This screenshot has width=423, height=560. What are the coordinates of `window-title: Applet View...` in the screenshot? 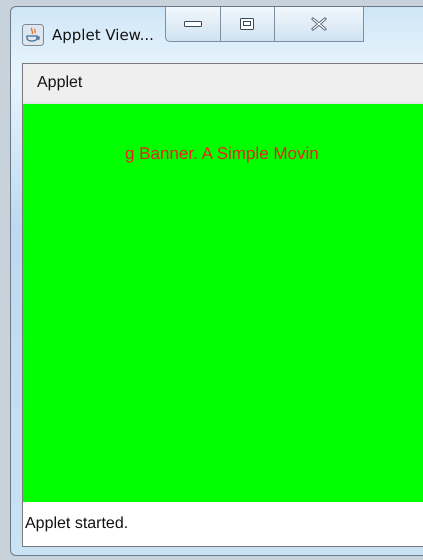 It's located at (103, 35).